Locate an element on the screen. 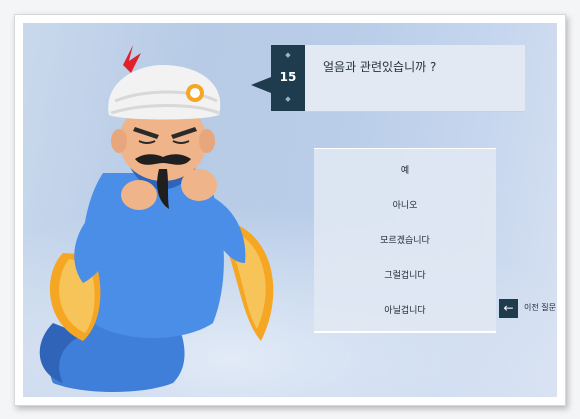  answer-no: 아니오 is located at coordinates (405, 206).